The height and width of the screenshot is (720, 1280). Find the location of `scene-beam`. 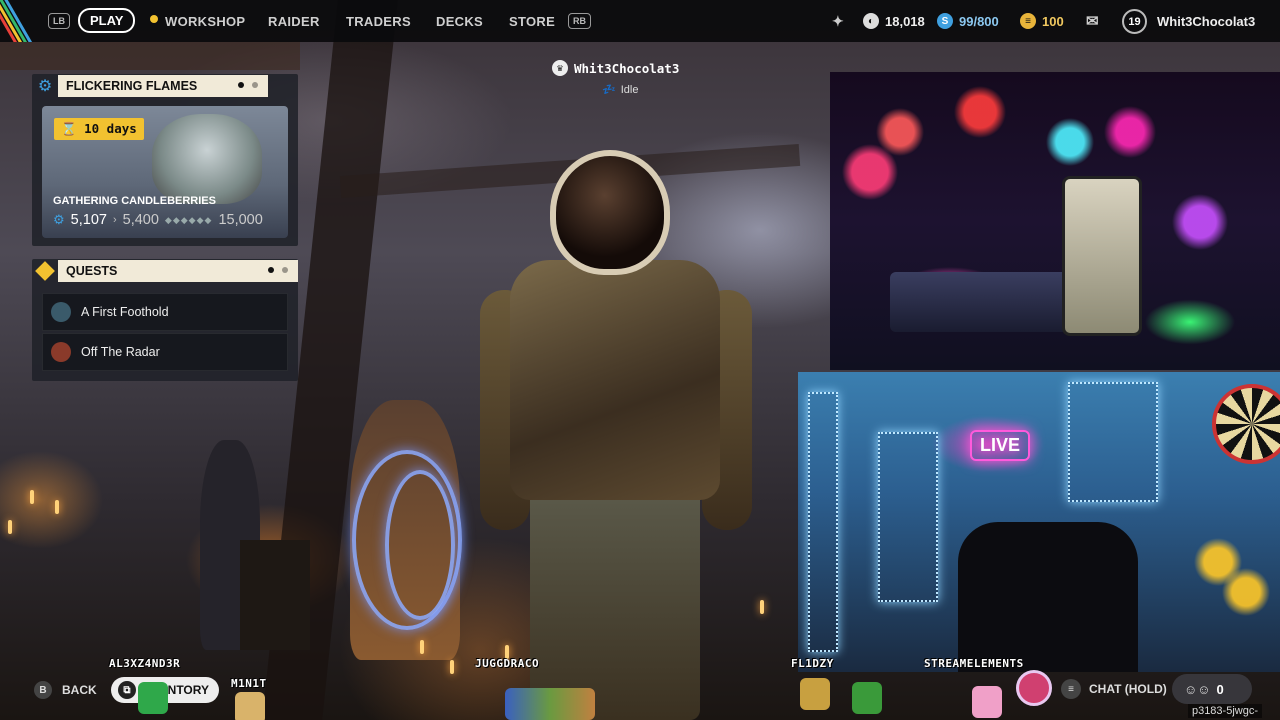

scene-beam is located at coordinates (150, 55).